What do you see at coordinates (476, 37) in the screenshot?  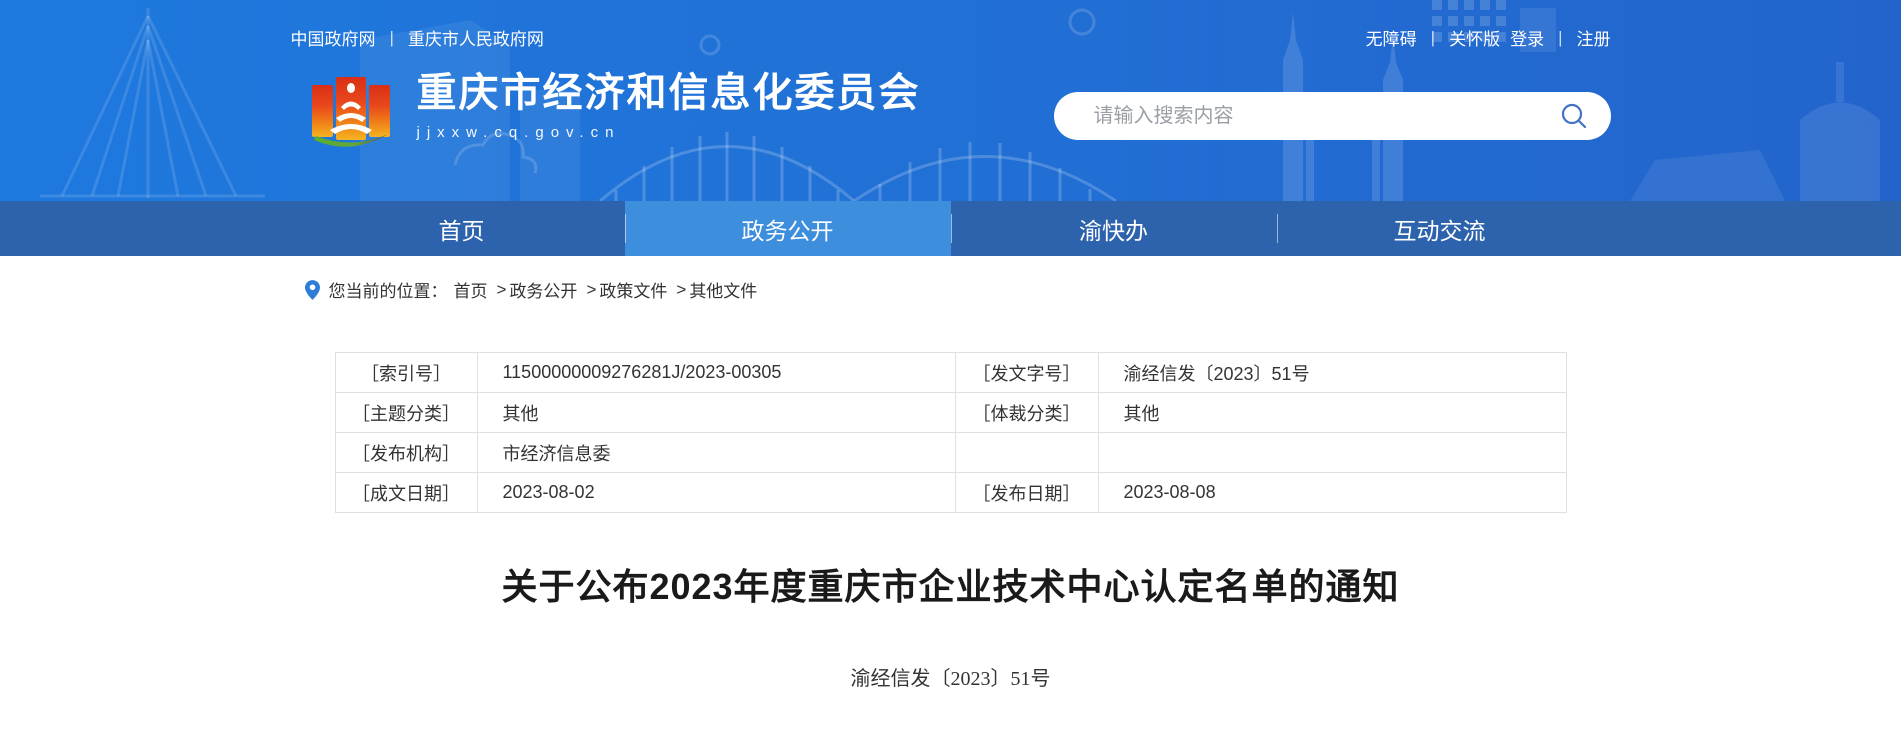 I see `link-cq-gov: 重庆市人民政府网` at bounding box center [476, 37].